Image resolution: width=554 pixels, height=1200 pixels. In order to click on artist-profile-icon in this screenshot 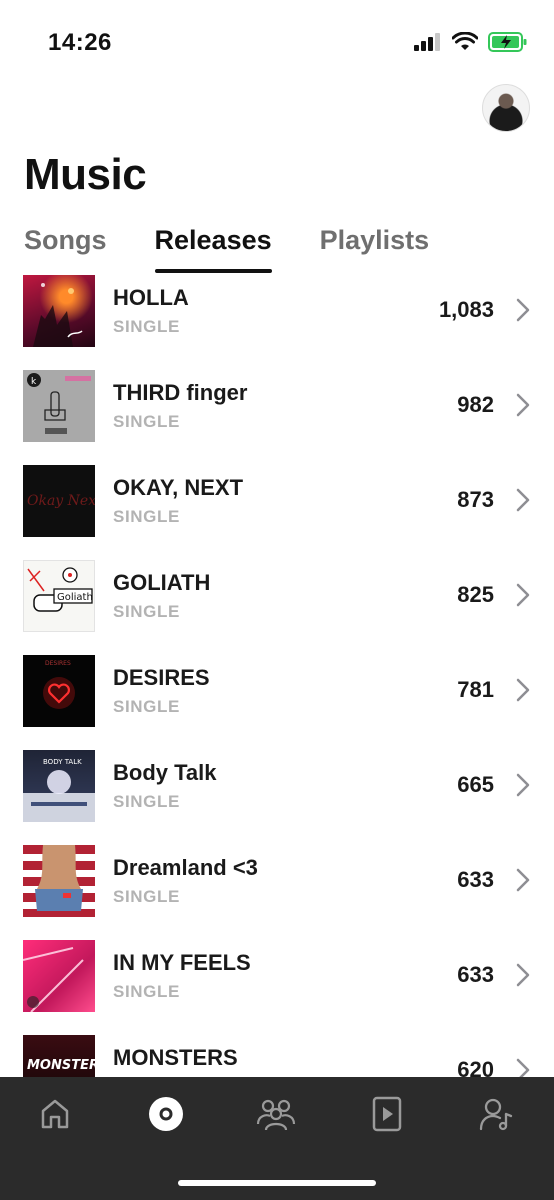, I will do `click(496, 1114)`.